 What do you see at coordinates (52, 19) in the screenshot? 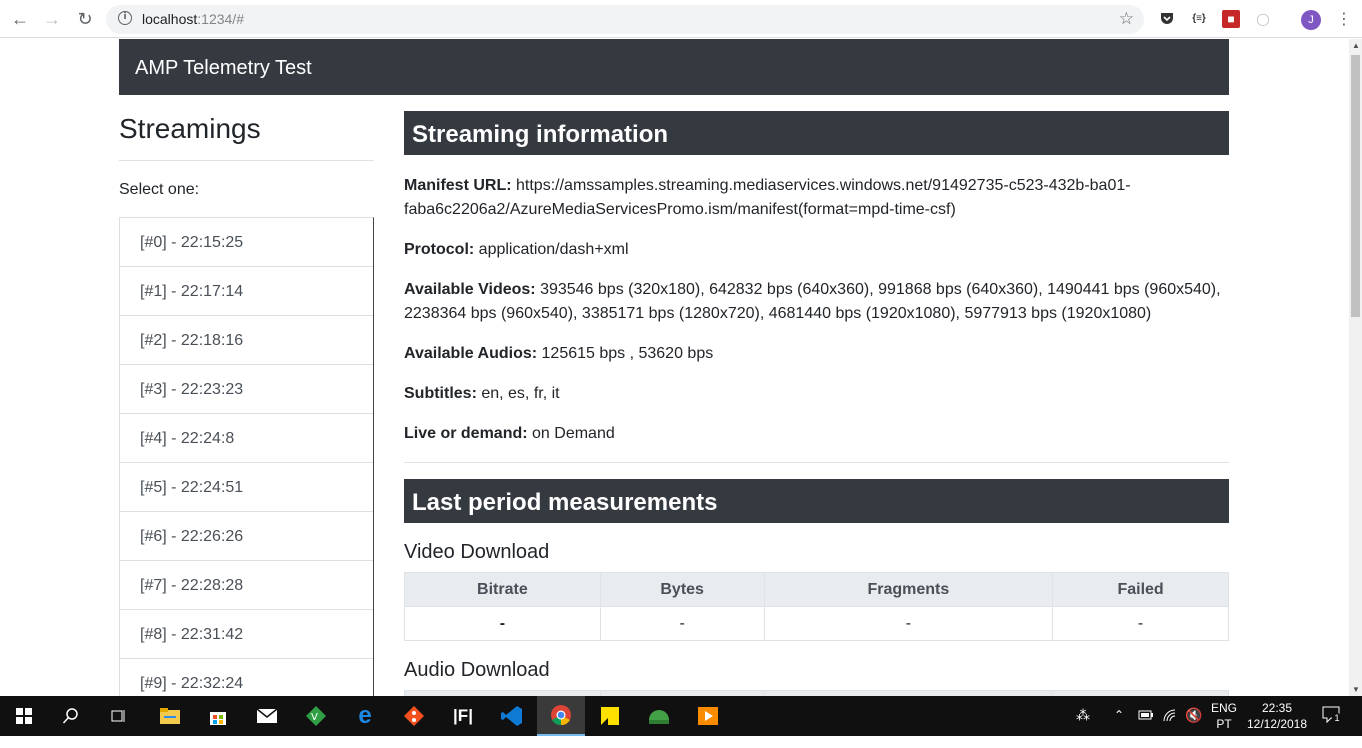
I see `forward-icon: →` at bounding box center [52, 19].